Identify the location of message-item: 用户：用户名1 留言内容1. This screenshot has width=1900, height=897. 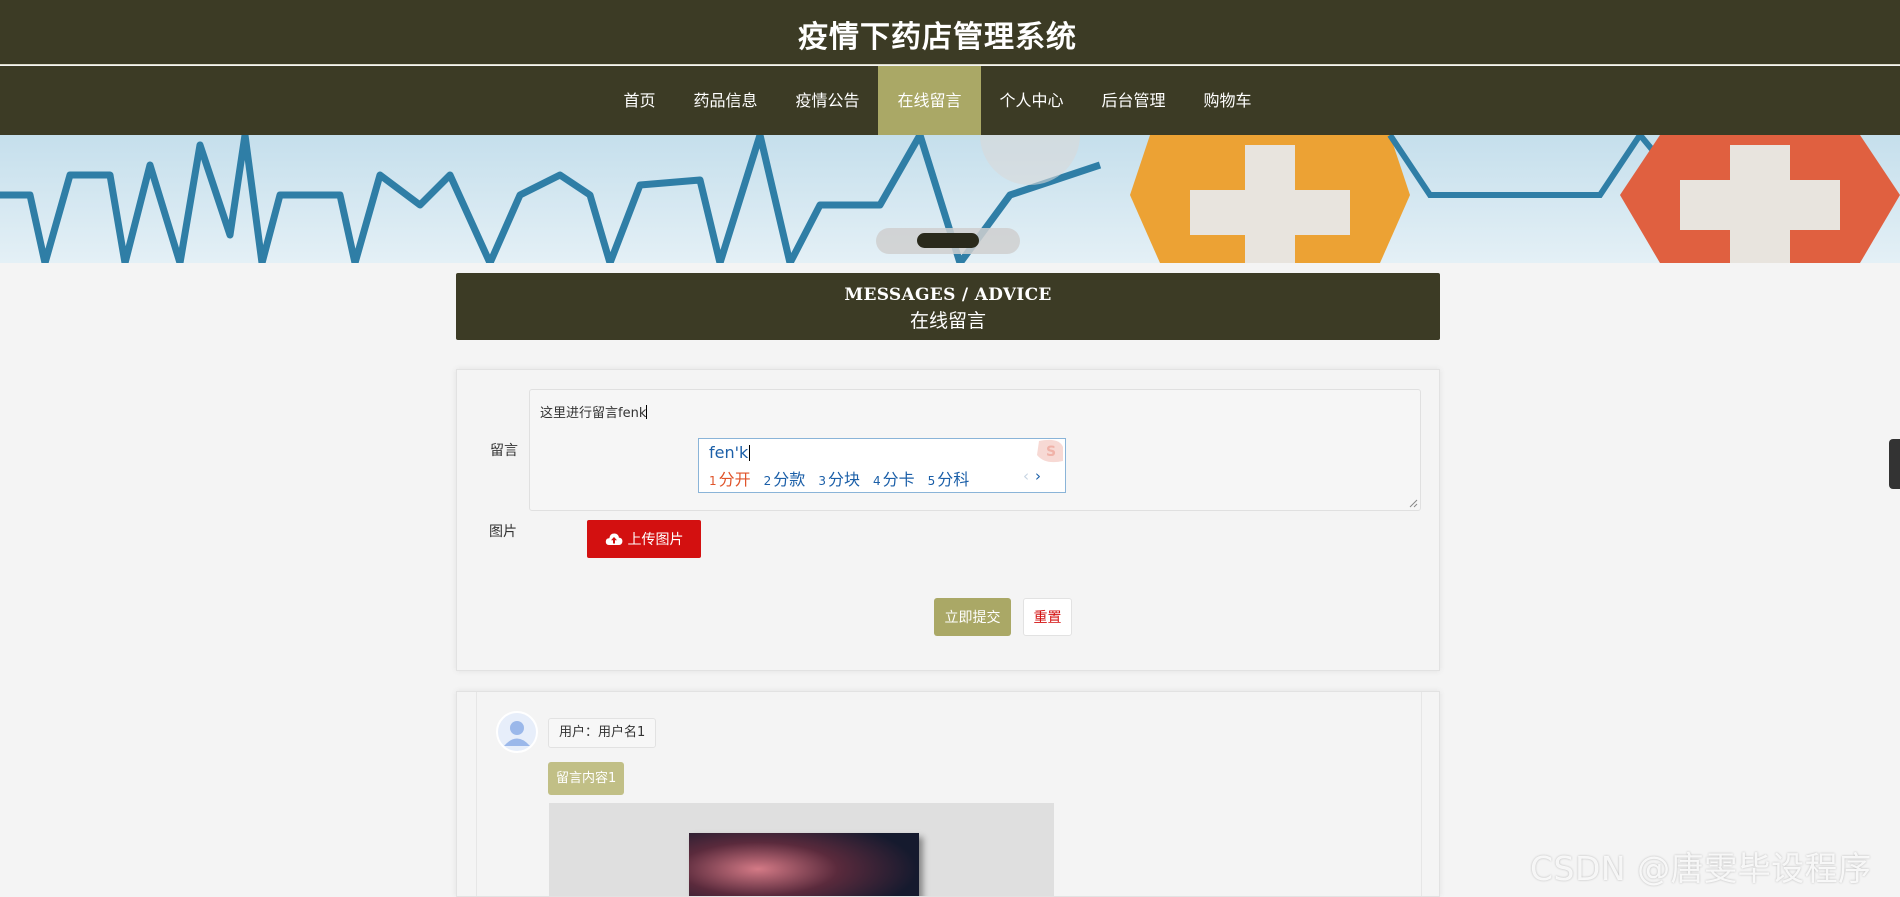
(949, 794).